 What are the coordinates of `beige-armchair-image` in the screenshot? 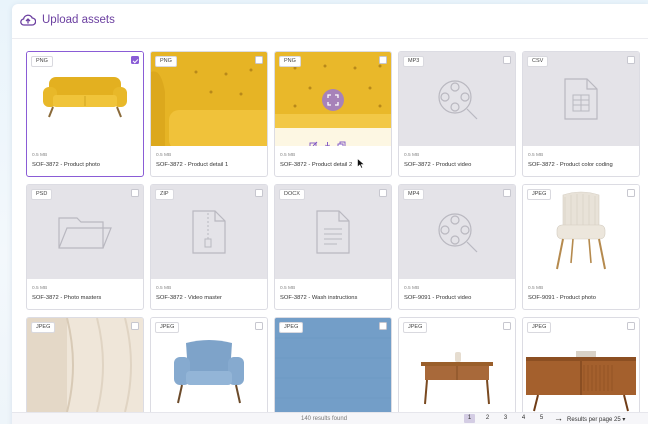 It's located at (581, 230).